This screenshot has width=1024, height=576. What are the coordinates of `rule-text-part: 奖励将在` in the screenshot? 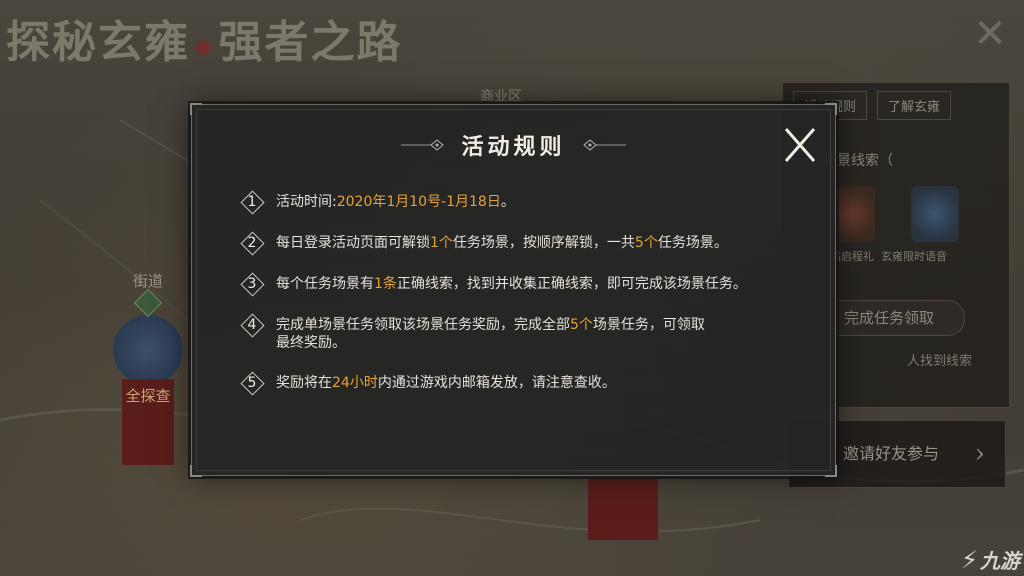 It's located at (304, 383).